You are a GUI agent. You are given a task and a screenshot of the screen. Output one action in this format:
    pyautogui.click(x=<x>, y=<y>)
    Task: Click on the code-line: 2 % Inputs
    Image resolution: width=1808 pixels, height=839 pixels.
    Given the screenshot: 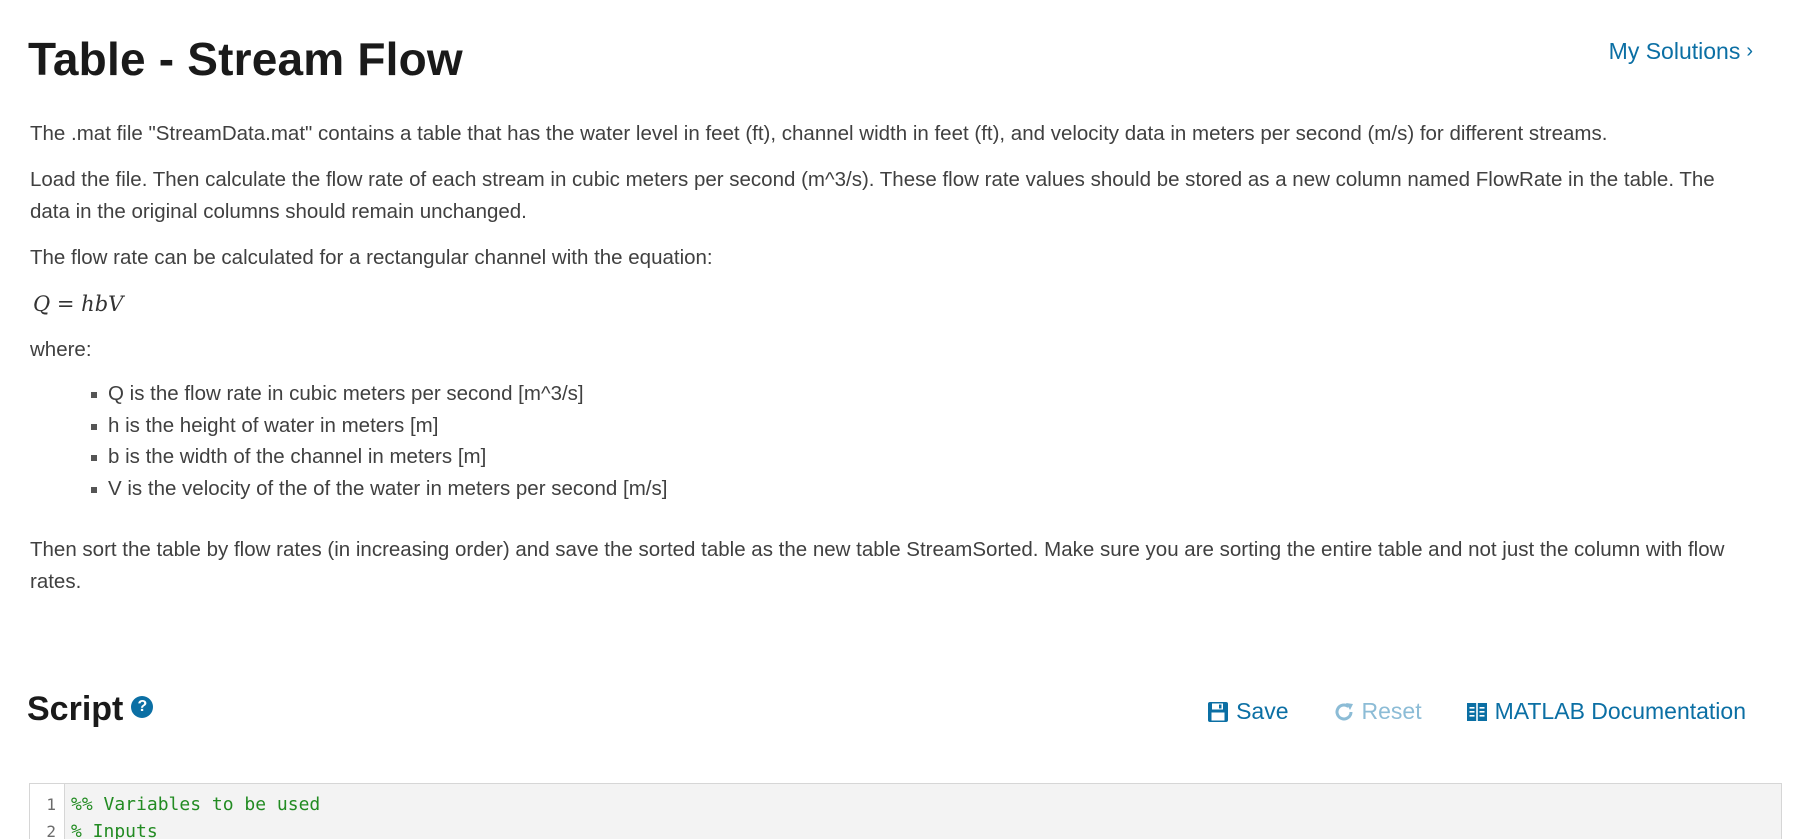 What is the action you would take?
    pyautogui.click(x=905, y=828)
    